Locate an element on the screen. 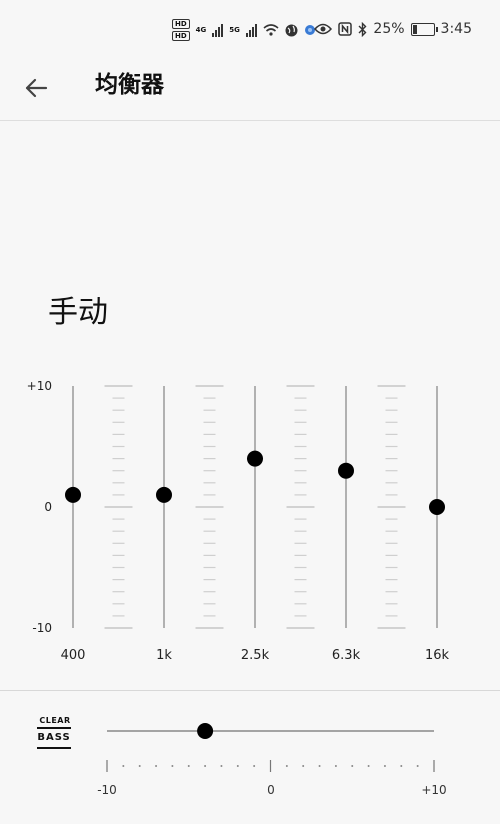  status-right: 25% 3:45 is located at coordinates (393, 29).